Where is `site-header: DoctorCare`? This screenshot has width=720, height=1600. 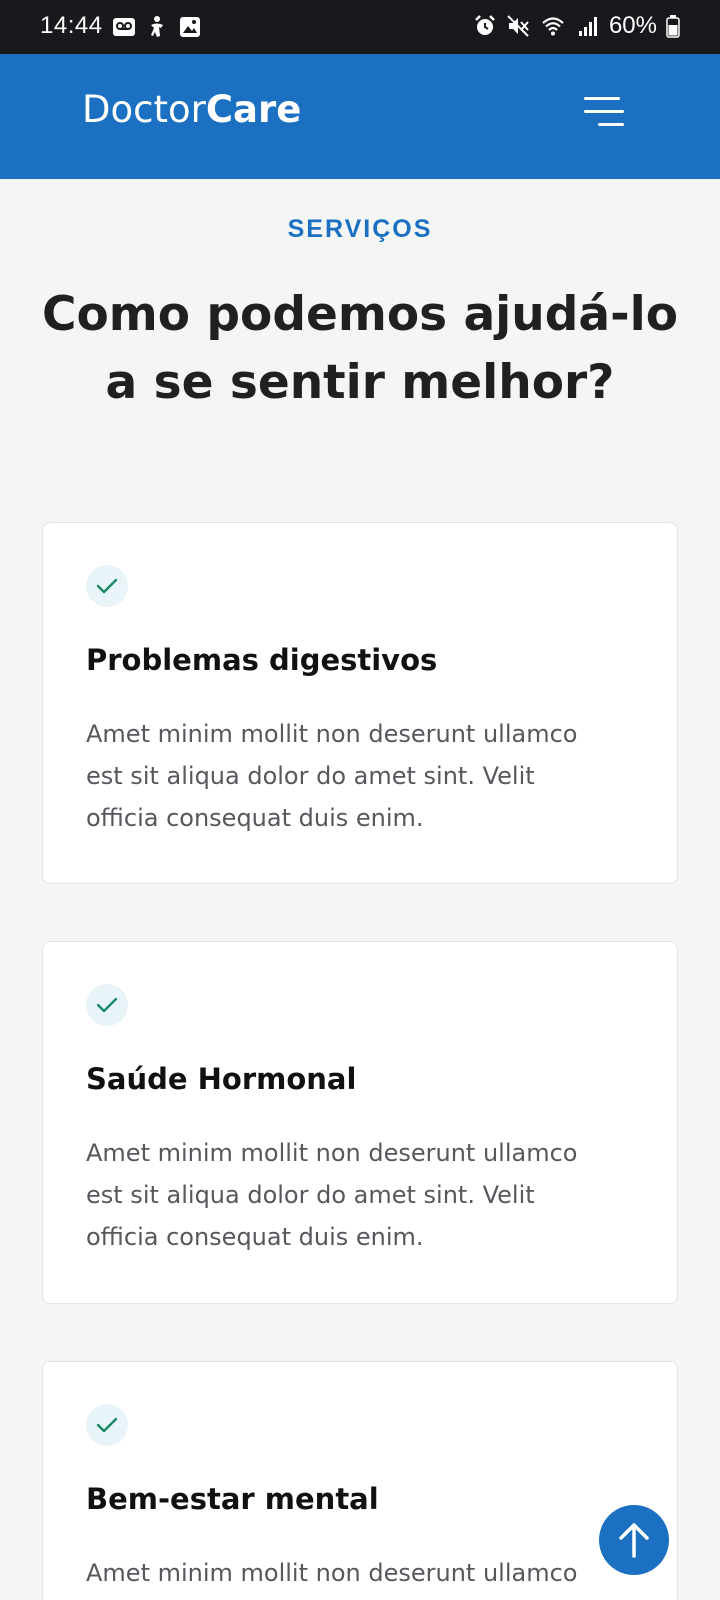 site-header: DoctorCare is located at coordinates (360, 116).